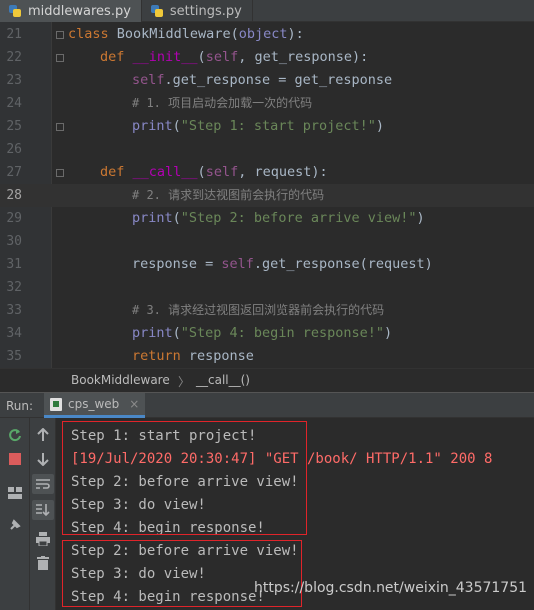 This screenshot has width=534, height=610. I want to click on line-number: 30, so click(14, 241).